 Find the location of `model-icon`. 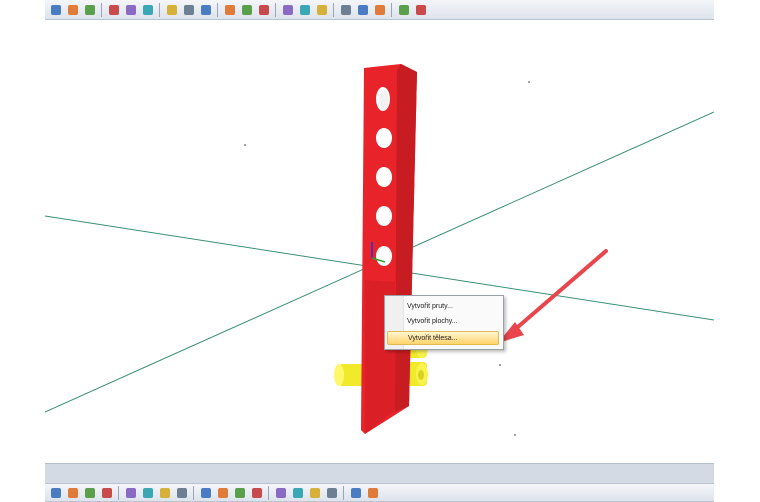

model-icon is located at coordinates (89, 9).